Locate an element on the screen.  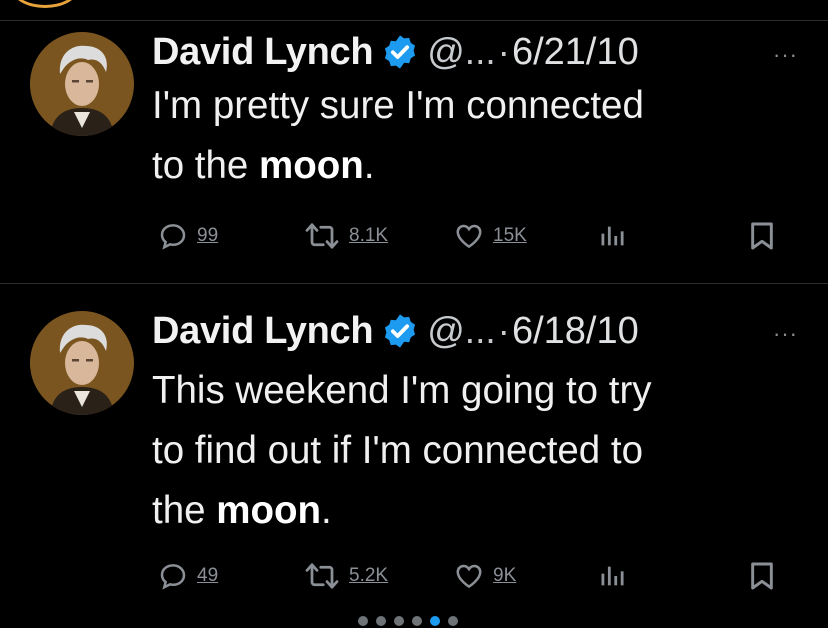
reply-button: 49 is located at coordinates (187, 576).